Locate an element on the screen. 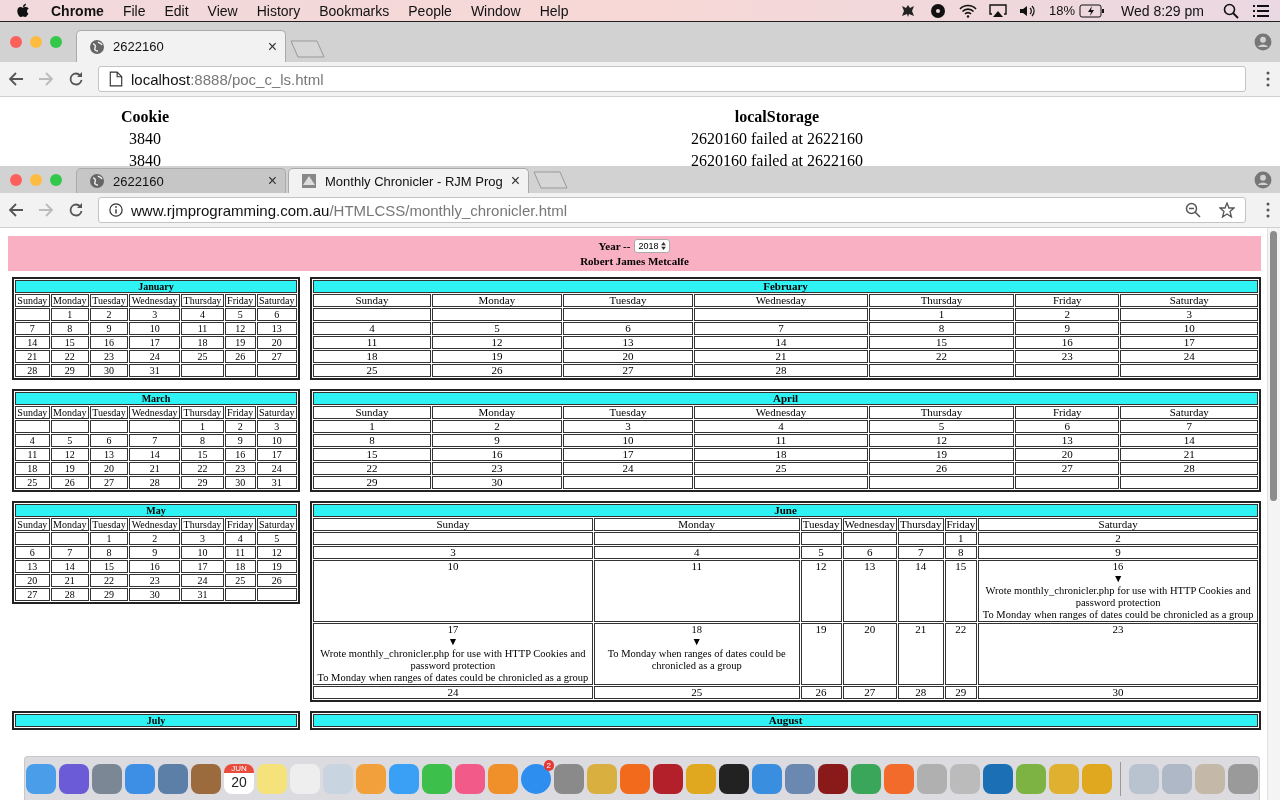  menu-item: Window is located at coordinates (495, 10).